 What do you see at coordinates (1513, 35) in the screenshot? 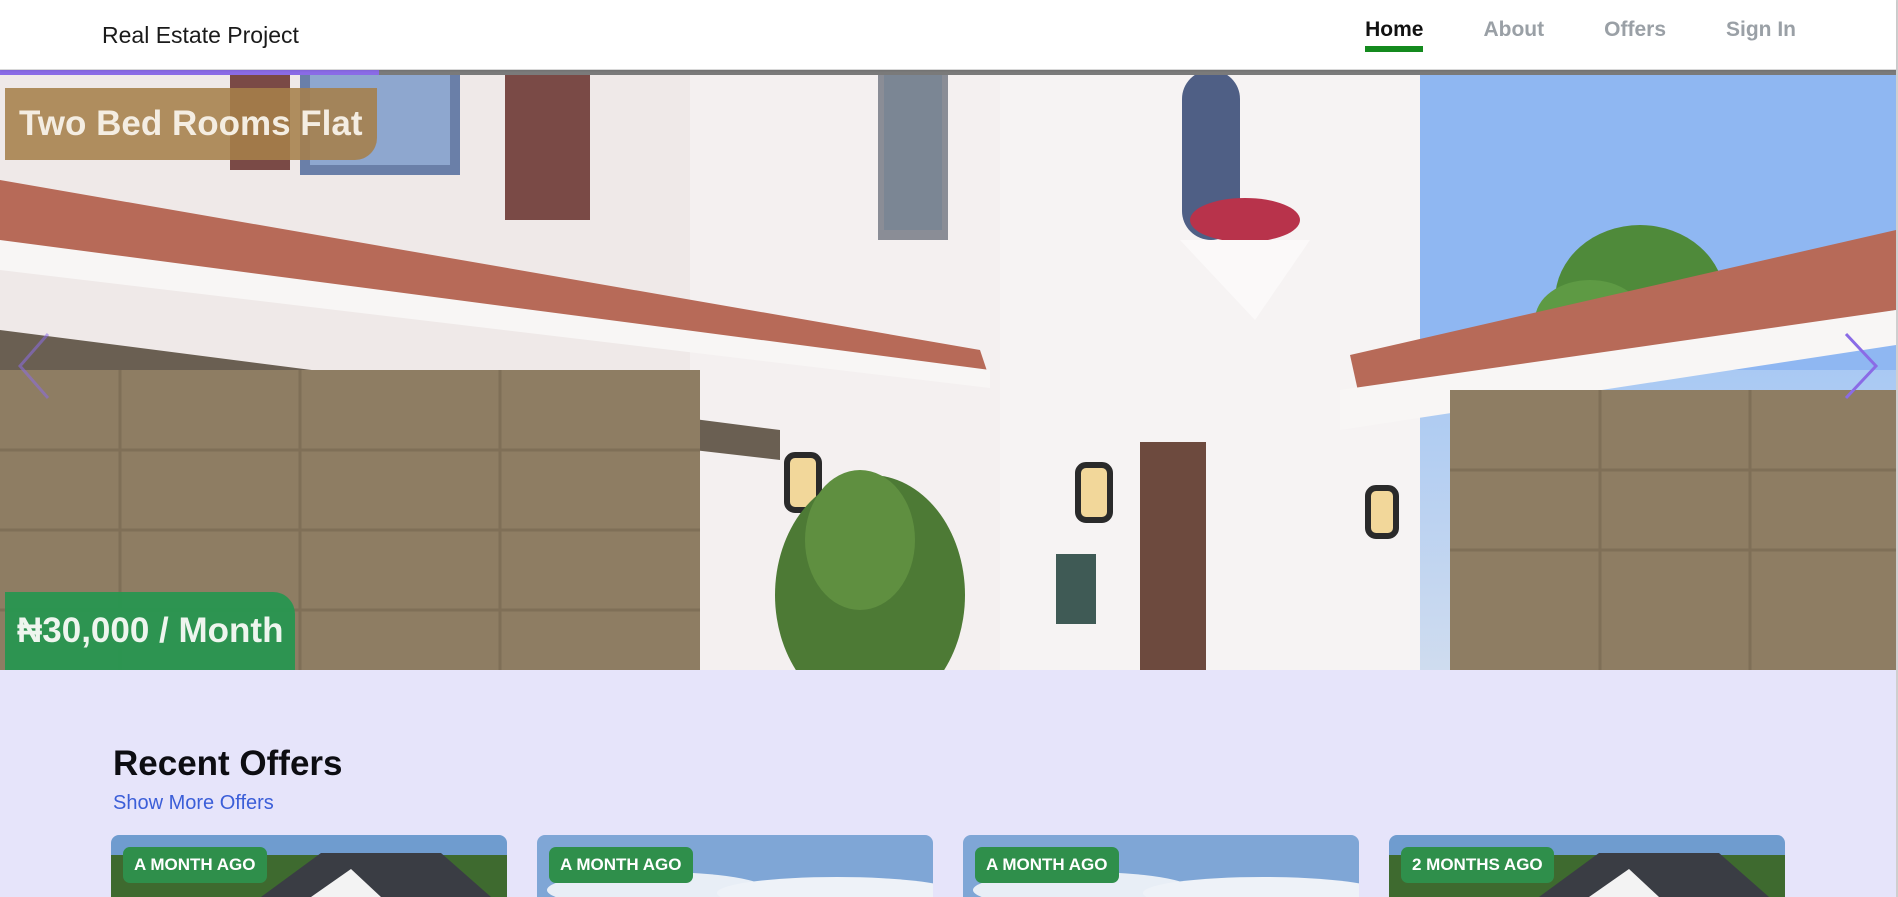
I see `nav-about: About` at bounding box center [1513, 35].